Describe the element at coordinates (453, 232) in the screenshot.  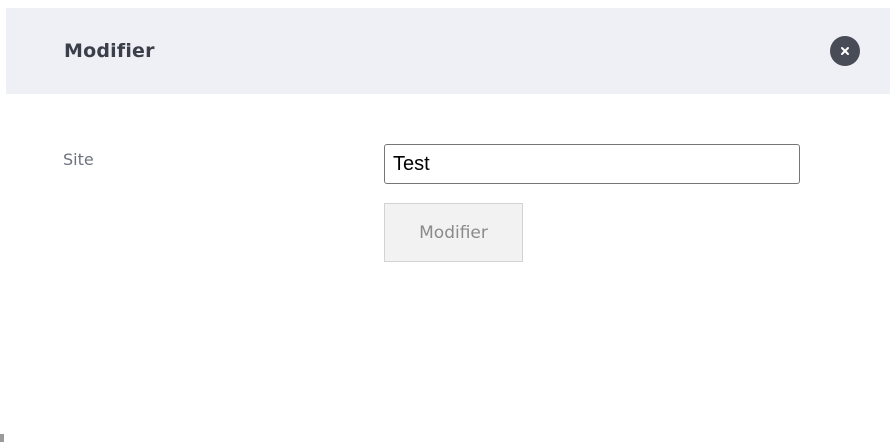
I see `modifier-button: Modifier` at that location.